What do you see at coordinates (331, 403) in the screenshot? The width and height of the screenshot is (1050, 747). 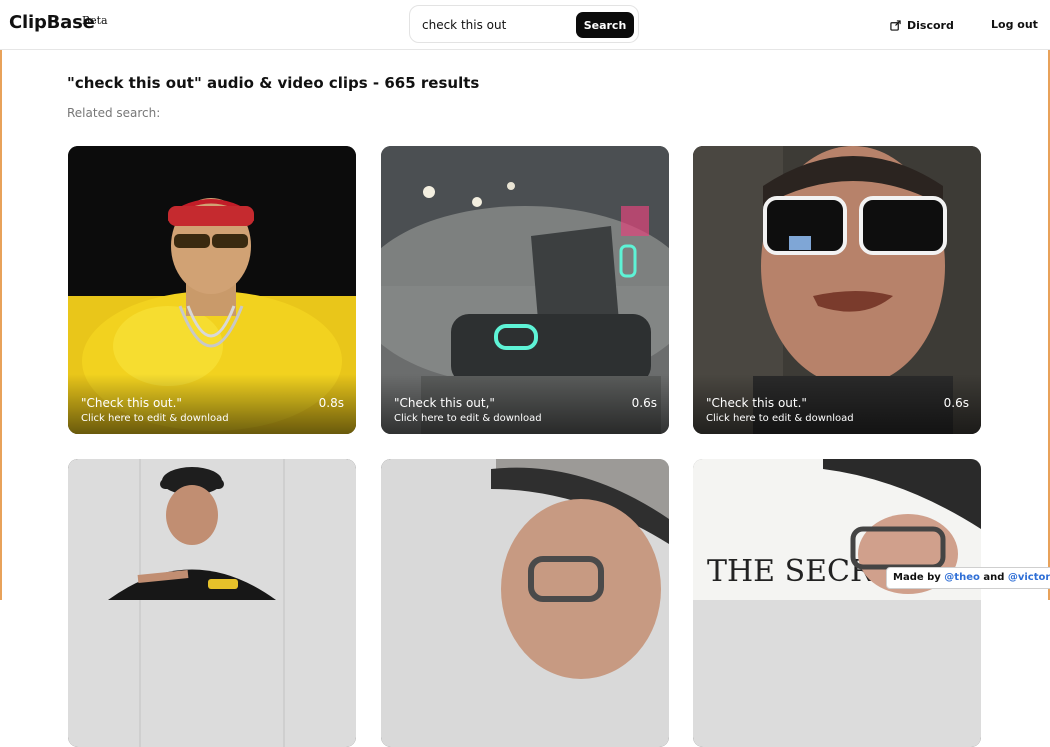 I see `clip-duration: 0.8s` at bounding box center [331, 403].